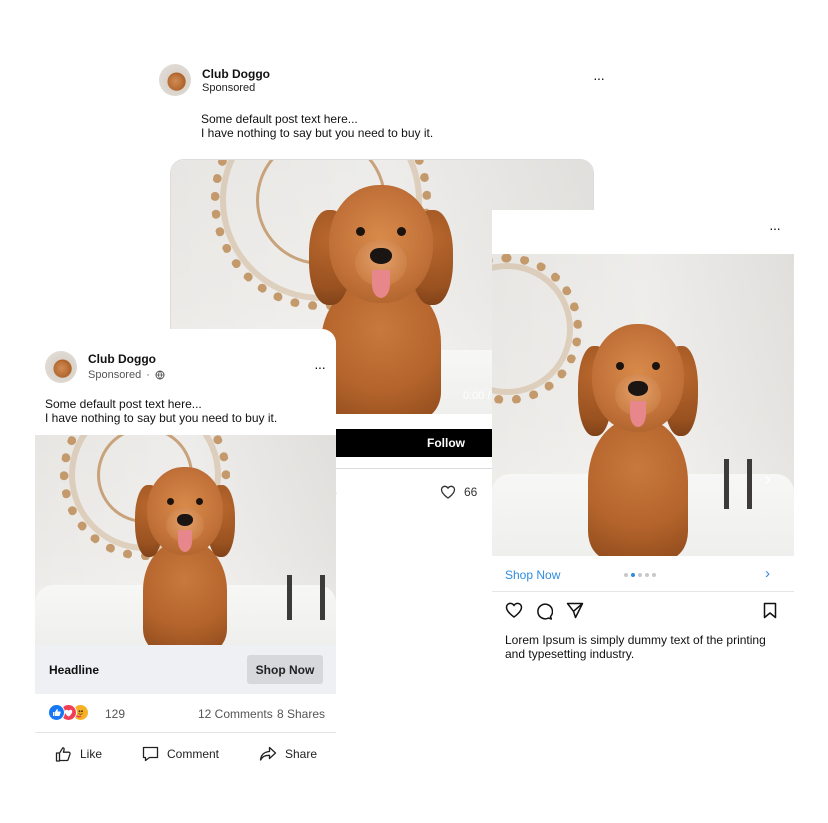  I want to click on likes-count: 66, so click(471, 492).